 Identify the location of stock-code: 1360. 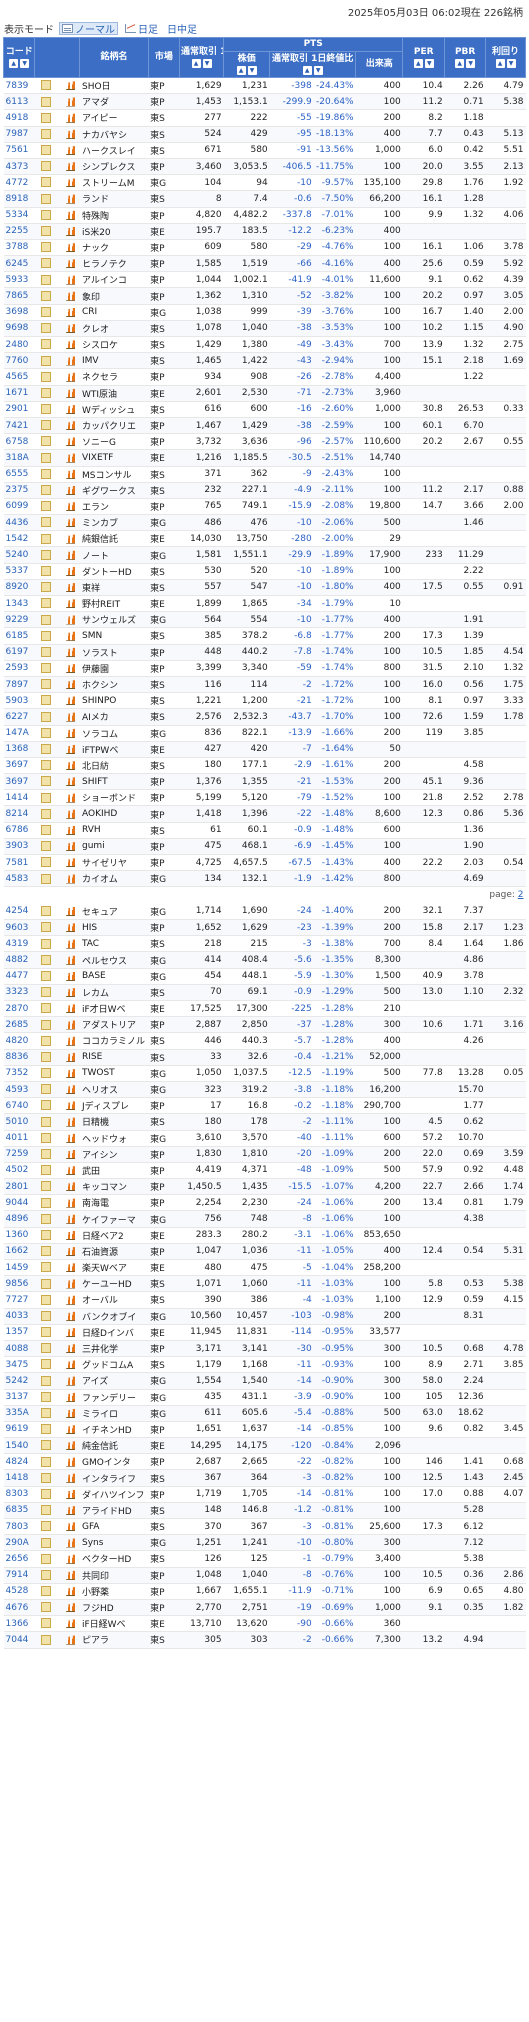
(19, 1235).